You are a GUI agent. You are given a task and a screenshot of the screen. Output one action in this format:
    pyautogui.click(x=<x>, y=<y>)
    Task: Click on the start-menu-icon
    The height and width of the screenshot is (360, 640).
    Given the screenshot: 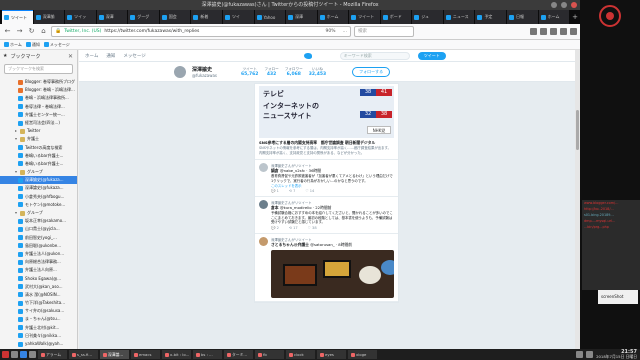 What is the action you would take?
    pyautogui.click(x=5, y=354)
    